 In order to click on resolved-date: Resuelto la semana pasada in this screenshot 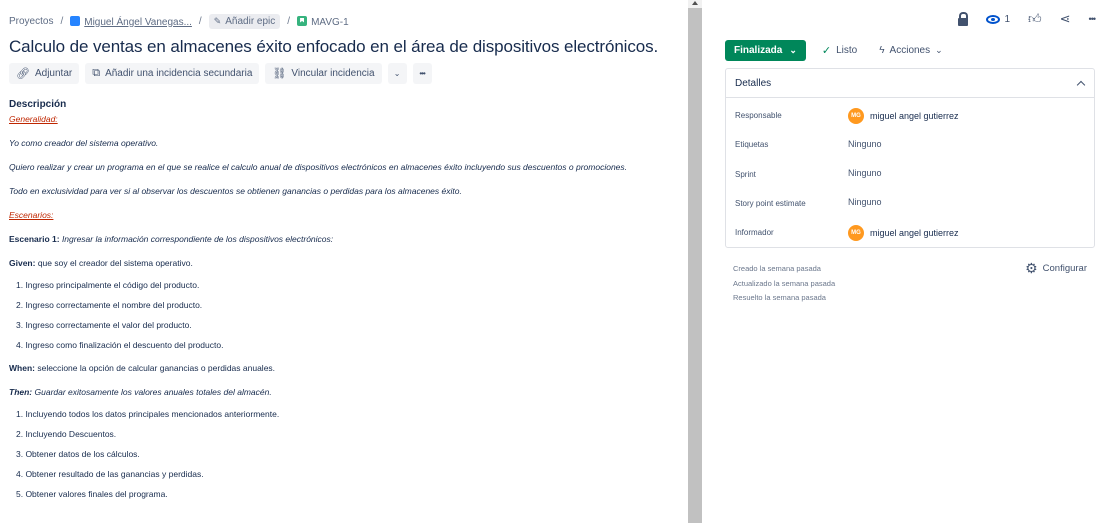, I will do `click(779, 297)`.